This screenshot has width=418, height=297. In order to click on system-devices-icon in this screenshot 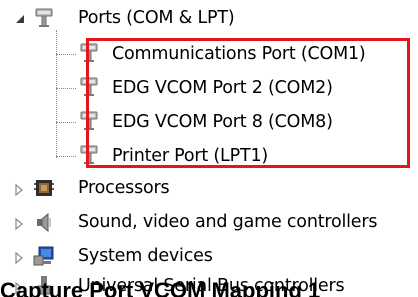, I will do `click(43, 256)`.